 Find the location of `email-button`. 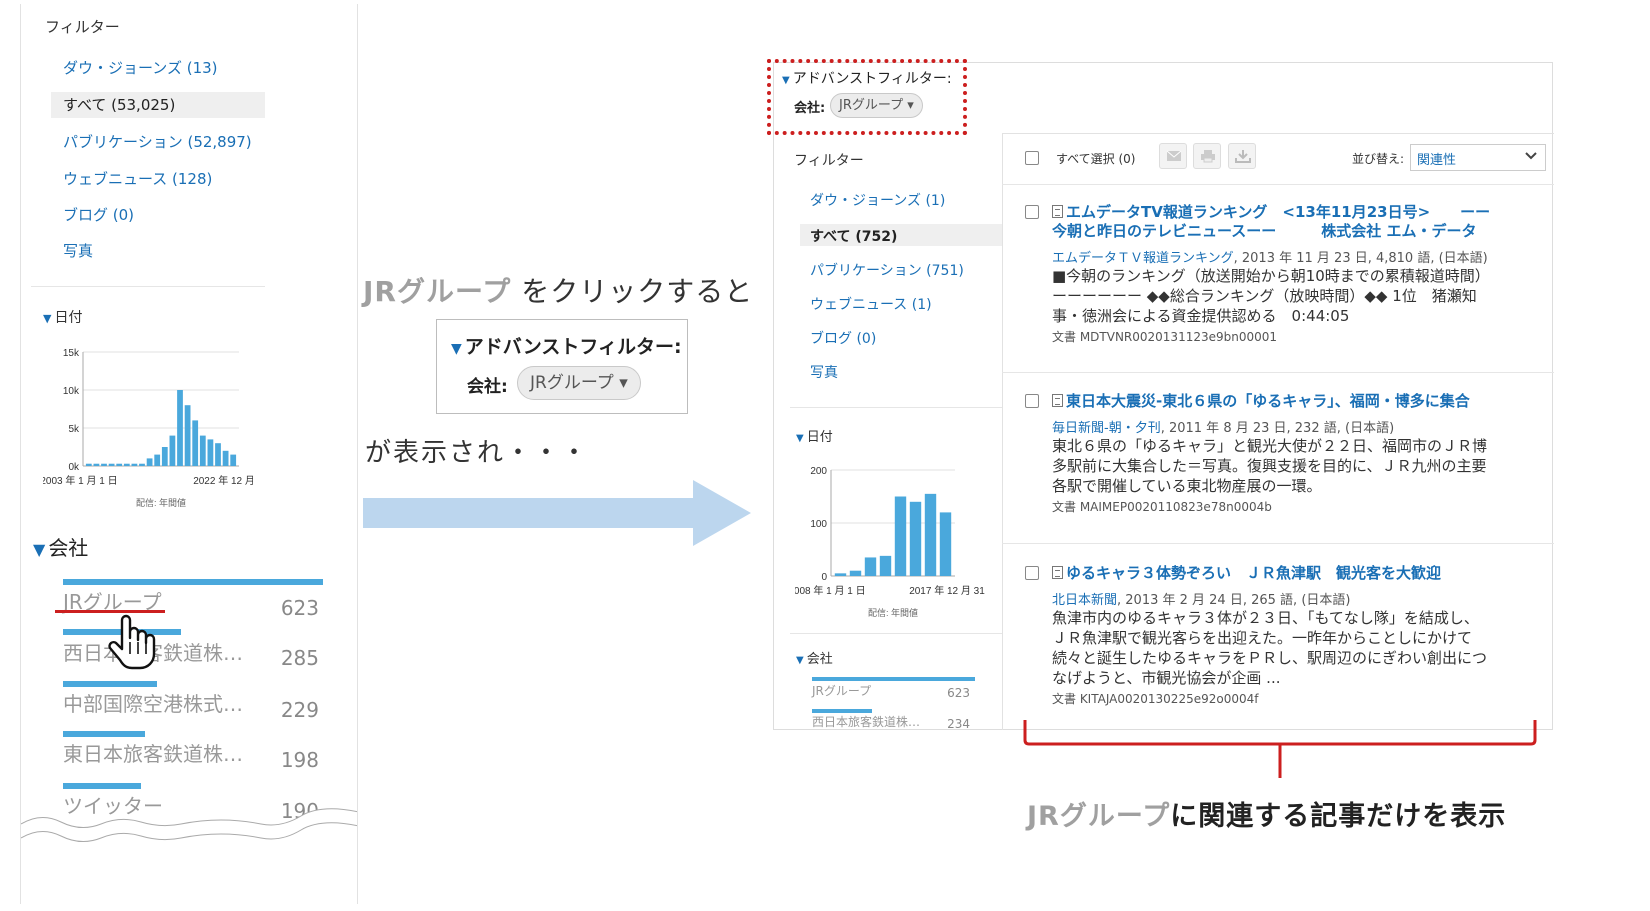

email-button is located at coordinates (1173, 156).